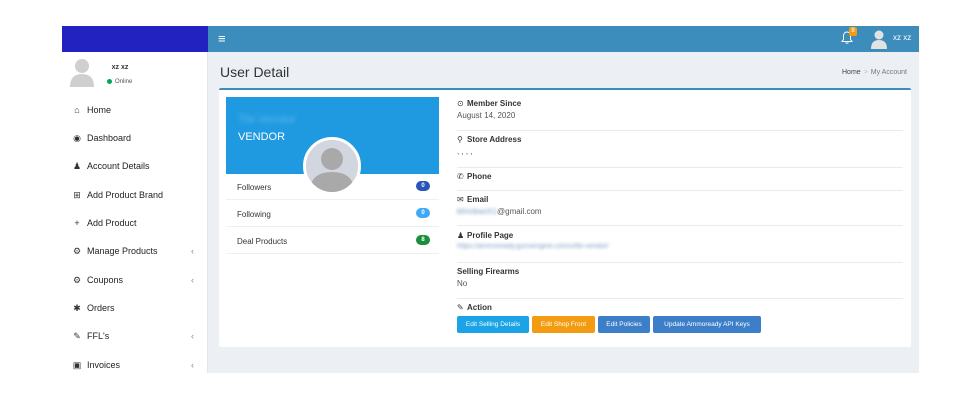 The width and height of the screenshot is (980, 400). I want to click on online-status: Online, so click(119, 82).